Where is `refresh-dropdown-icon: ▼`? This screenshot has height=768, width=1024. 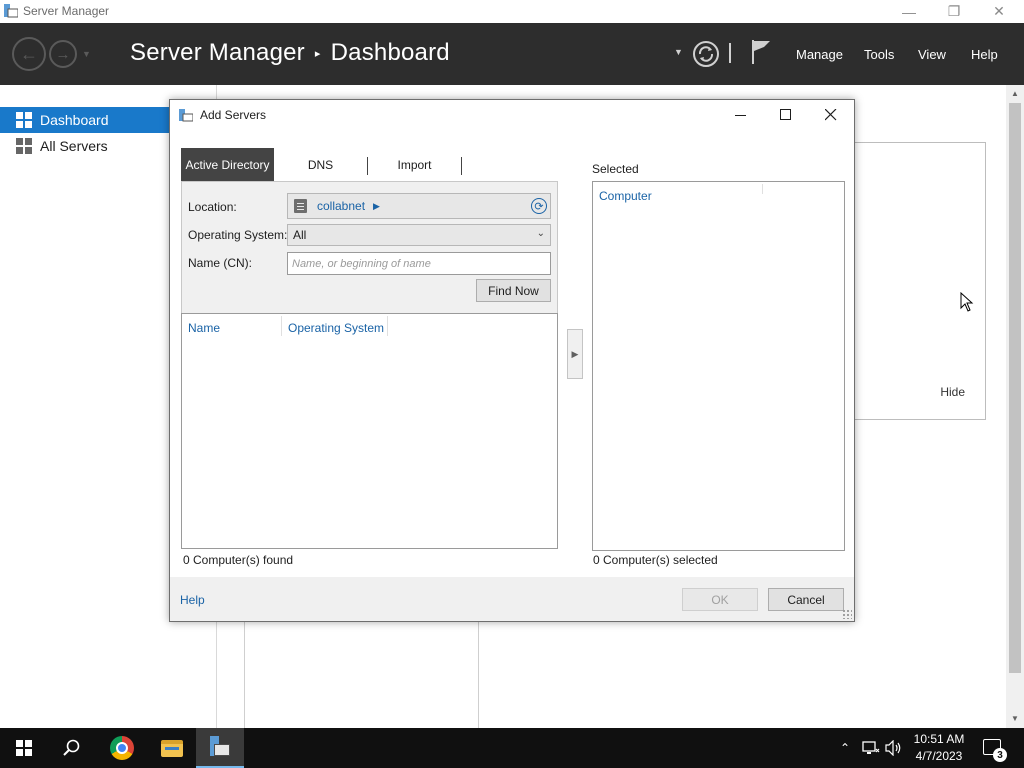
refresh-dropdown-icon: ▼ is located at coordinates (678, 52).